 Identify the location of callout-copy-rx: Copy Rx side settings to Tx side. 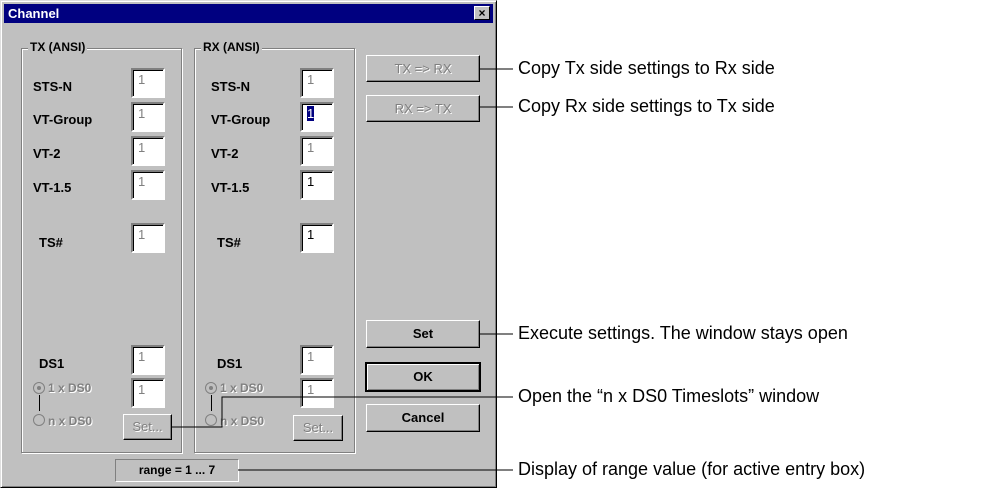
(646, 106).